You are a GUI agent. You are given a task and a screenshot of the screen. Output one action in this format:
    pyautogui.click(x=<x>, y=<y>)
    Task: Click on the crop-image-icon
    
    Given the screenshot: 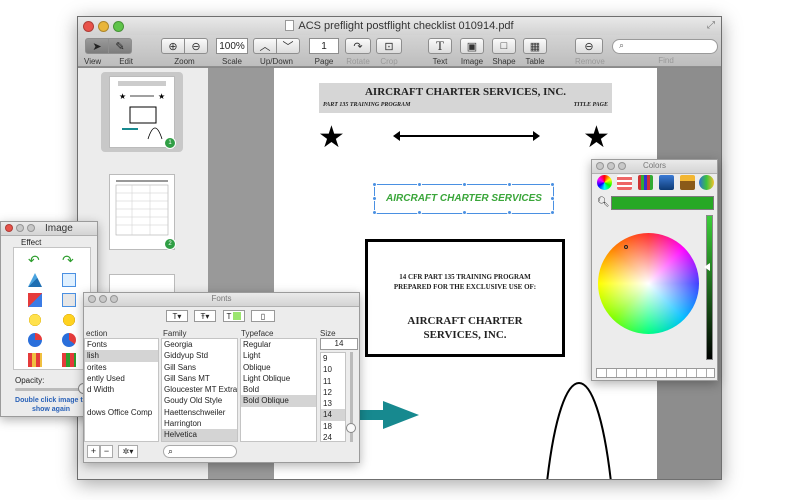 What is the action you would take?
    pyautogui.click(x=69, y=300)
    